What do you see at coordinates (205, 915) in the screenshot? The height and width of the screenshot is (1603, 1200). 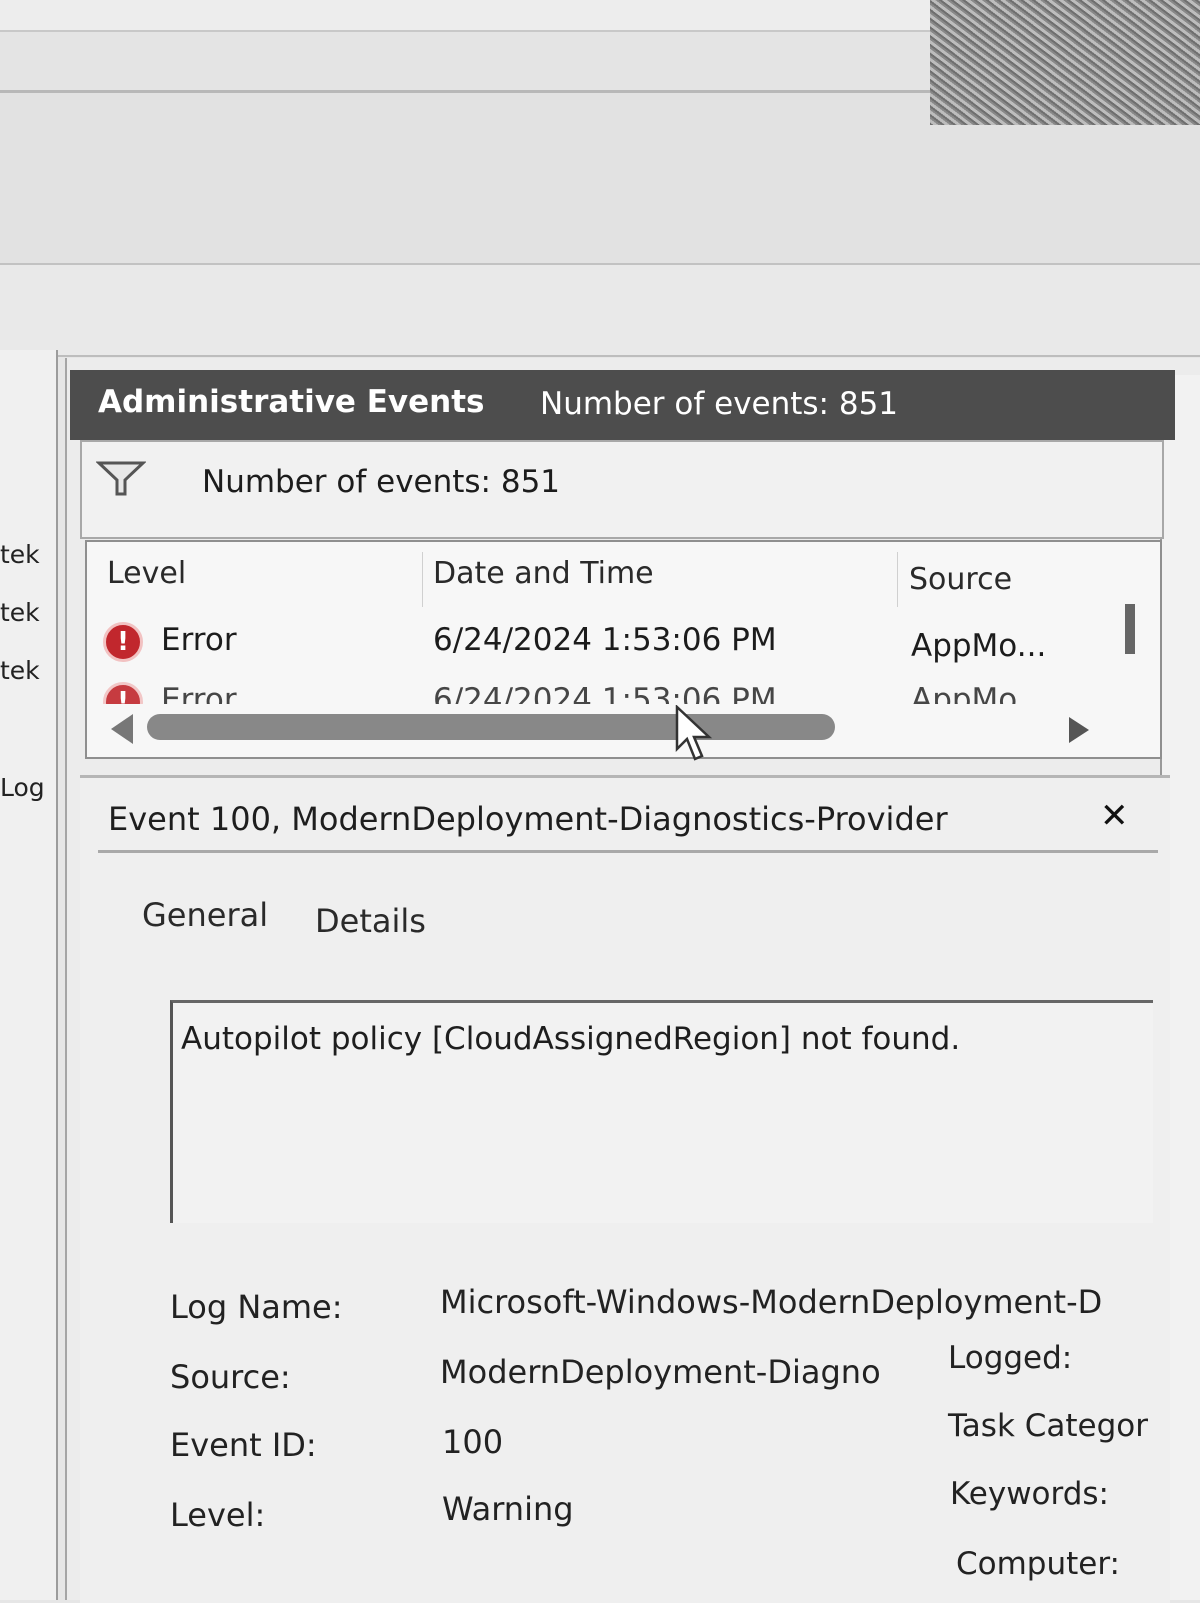 I see `tab-general: General` at bounding box center [205, 915].